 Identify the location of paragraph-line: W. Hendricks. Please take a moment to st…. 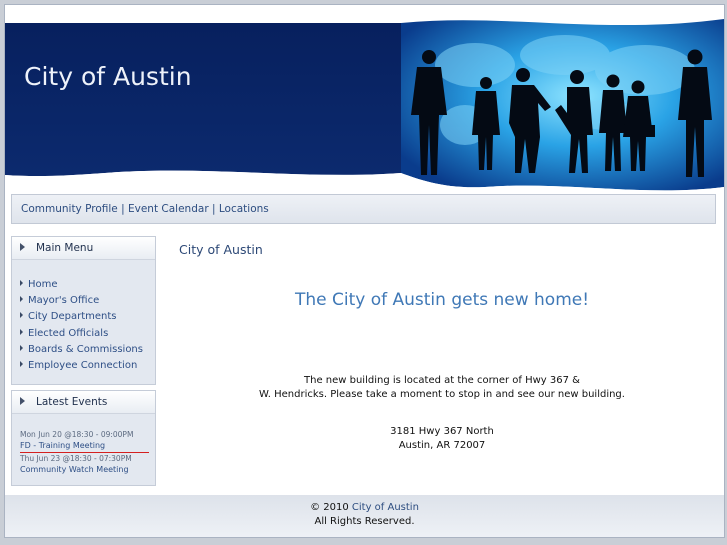
(442, 394).